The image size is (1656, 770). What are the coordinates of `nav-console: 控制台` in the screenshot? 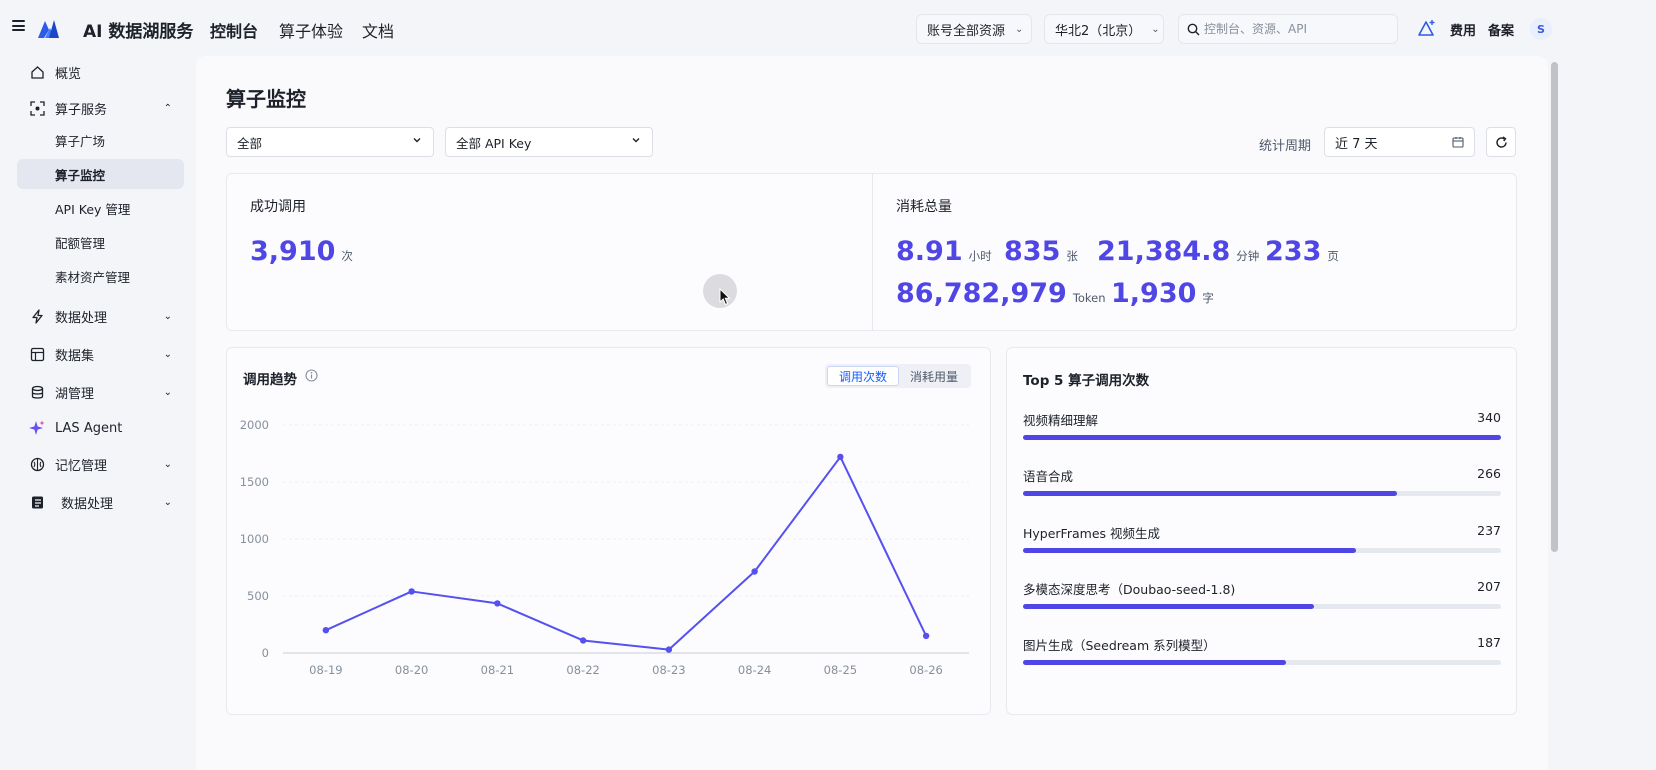 It's located at (234, 30).